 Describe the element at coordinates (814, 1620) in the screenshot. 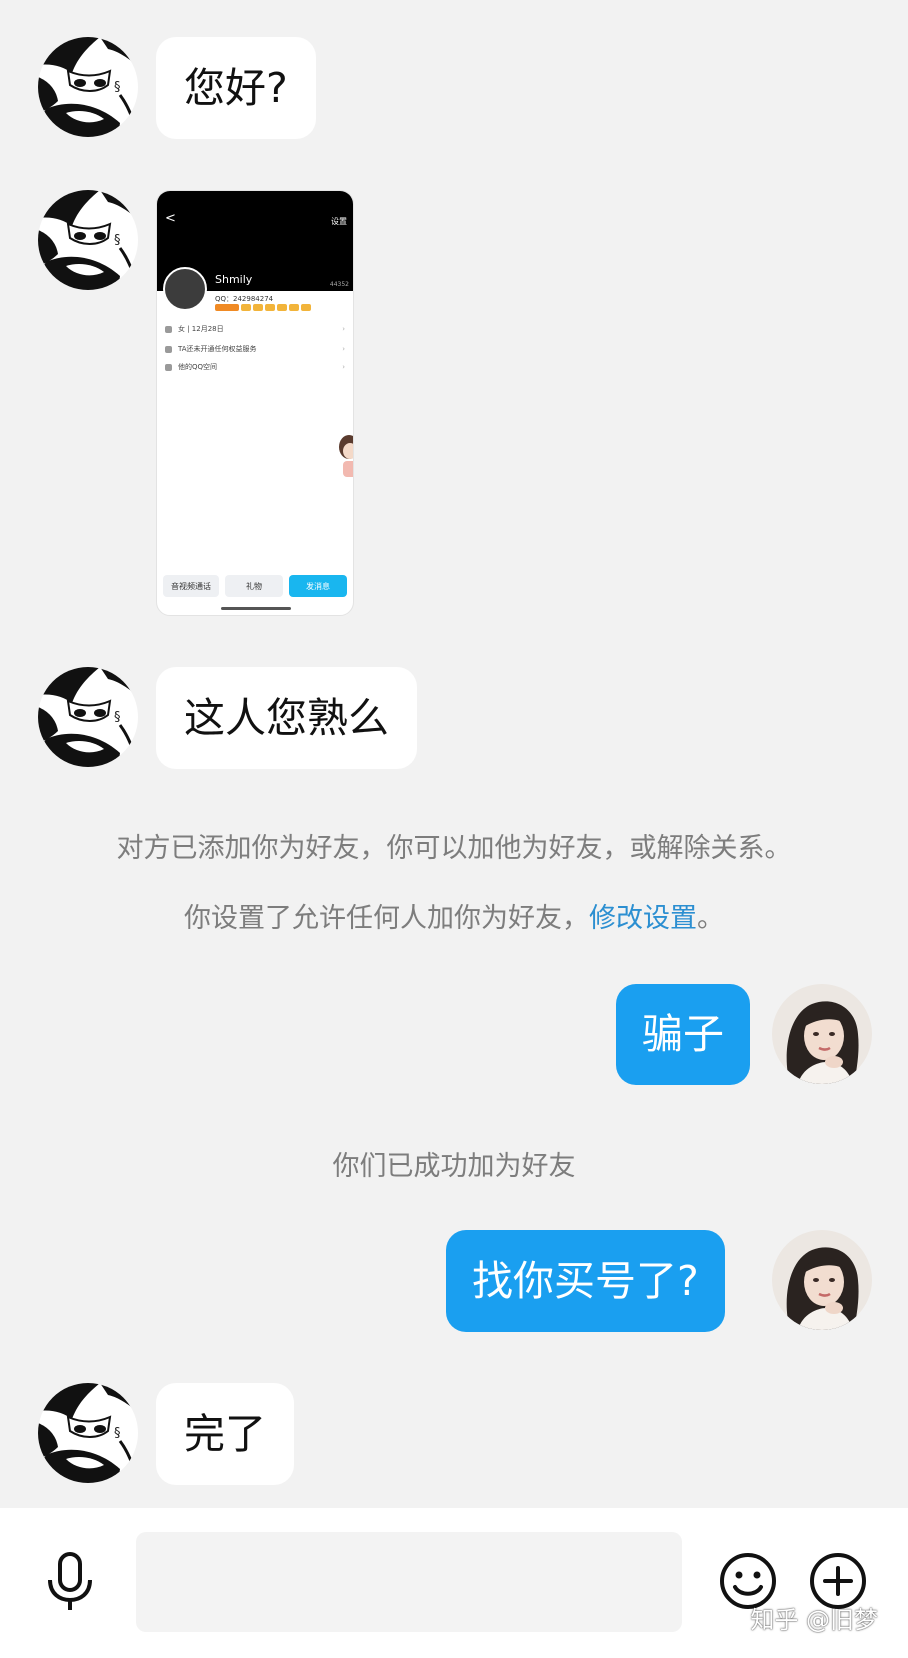

I see `zhihu-watermark: 知乎 @旧梦` at that location.